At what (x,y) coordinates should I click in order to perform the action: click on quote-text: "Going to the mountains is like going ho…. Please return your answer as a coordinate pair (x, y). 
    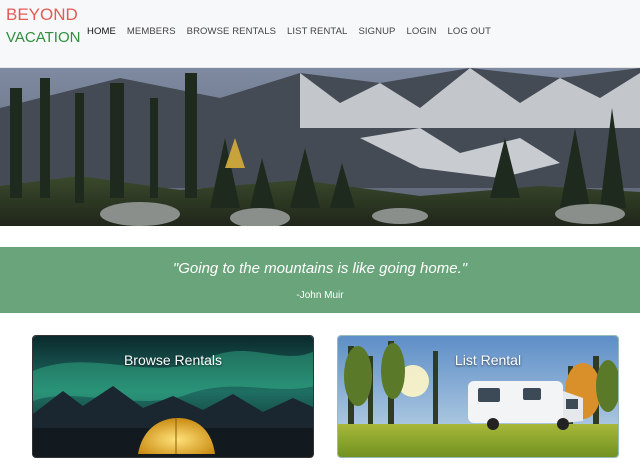
    Looking at the image, I should click on (320, 268).